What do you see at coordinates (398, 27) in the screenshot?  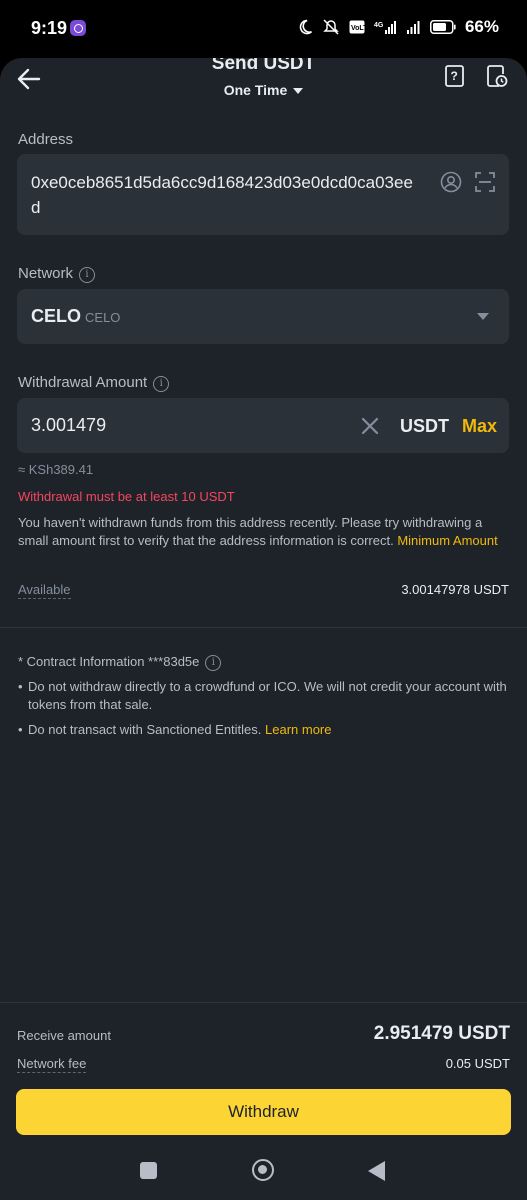 I see `status-icons: VoLTE 4G 66%` at bounding box center [398, 27].